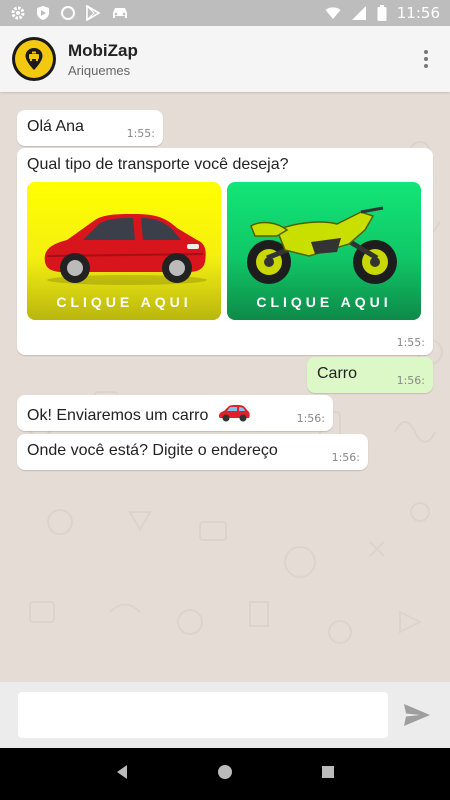 This screenshot has height=800, width=450. What do you see at coordinates (417, 715) in the screenshot?
I see `send-icon` at bounding box center [417, 715].